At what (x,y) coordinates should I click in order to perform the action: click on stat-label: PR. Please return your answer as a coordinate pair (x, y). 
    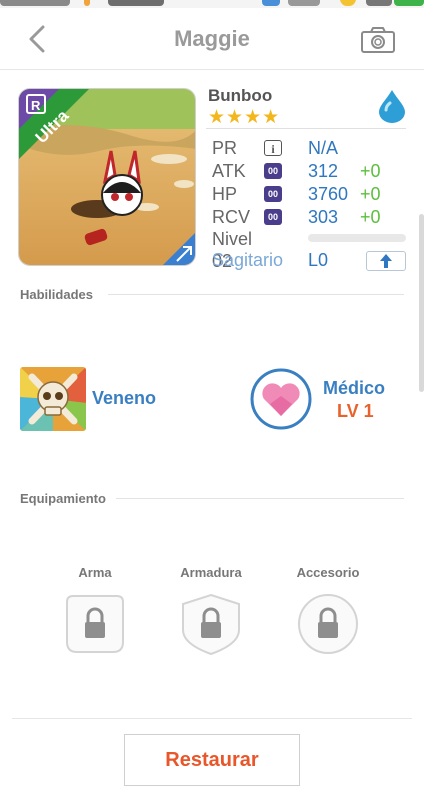
    Looking at the image, I should click on (225, 148).